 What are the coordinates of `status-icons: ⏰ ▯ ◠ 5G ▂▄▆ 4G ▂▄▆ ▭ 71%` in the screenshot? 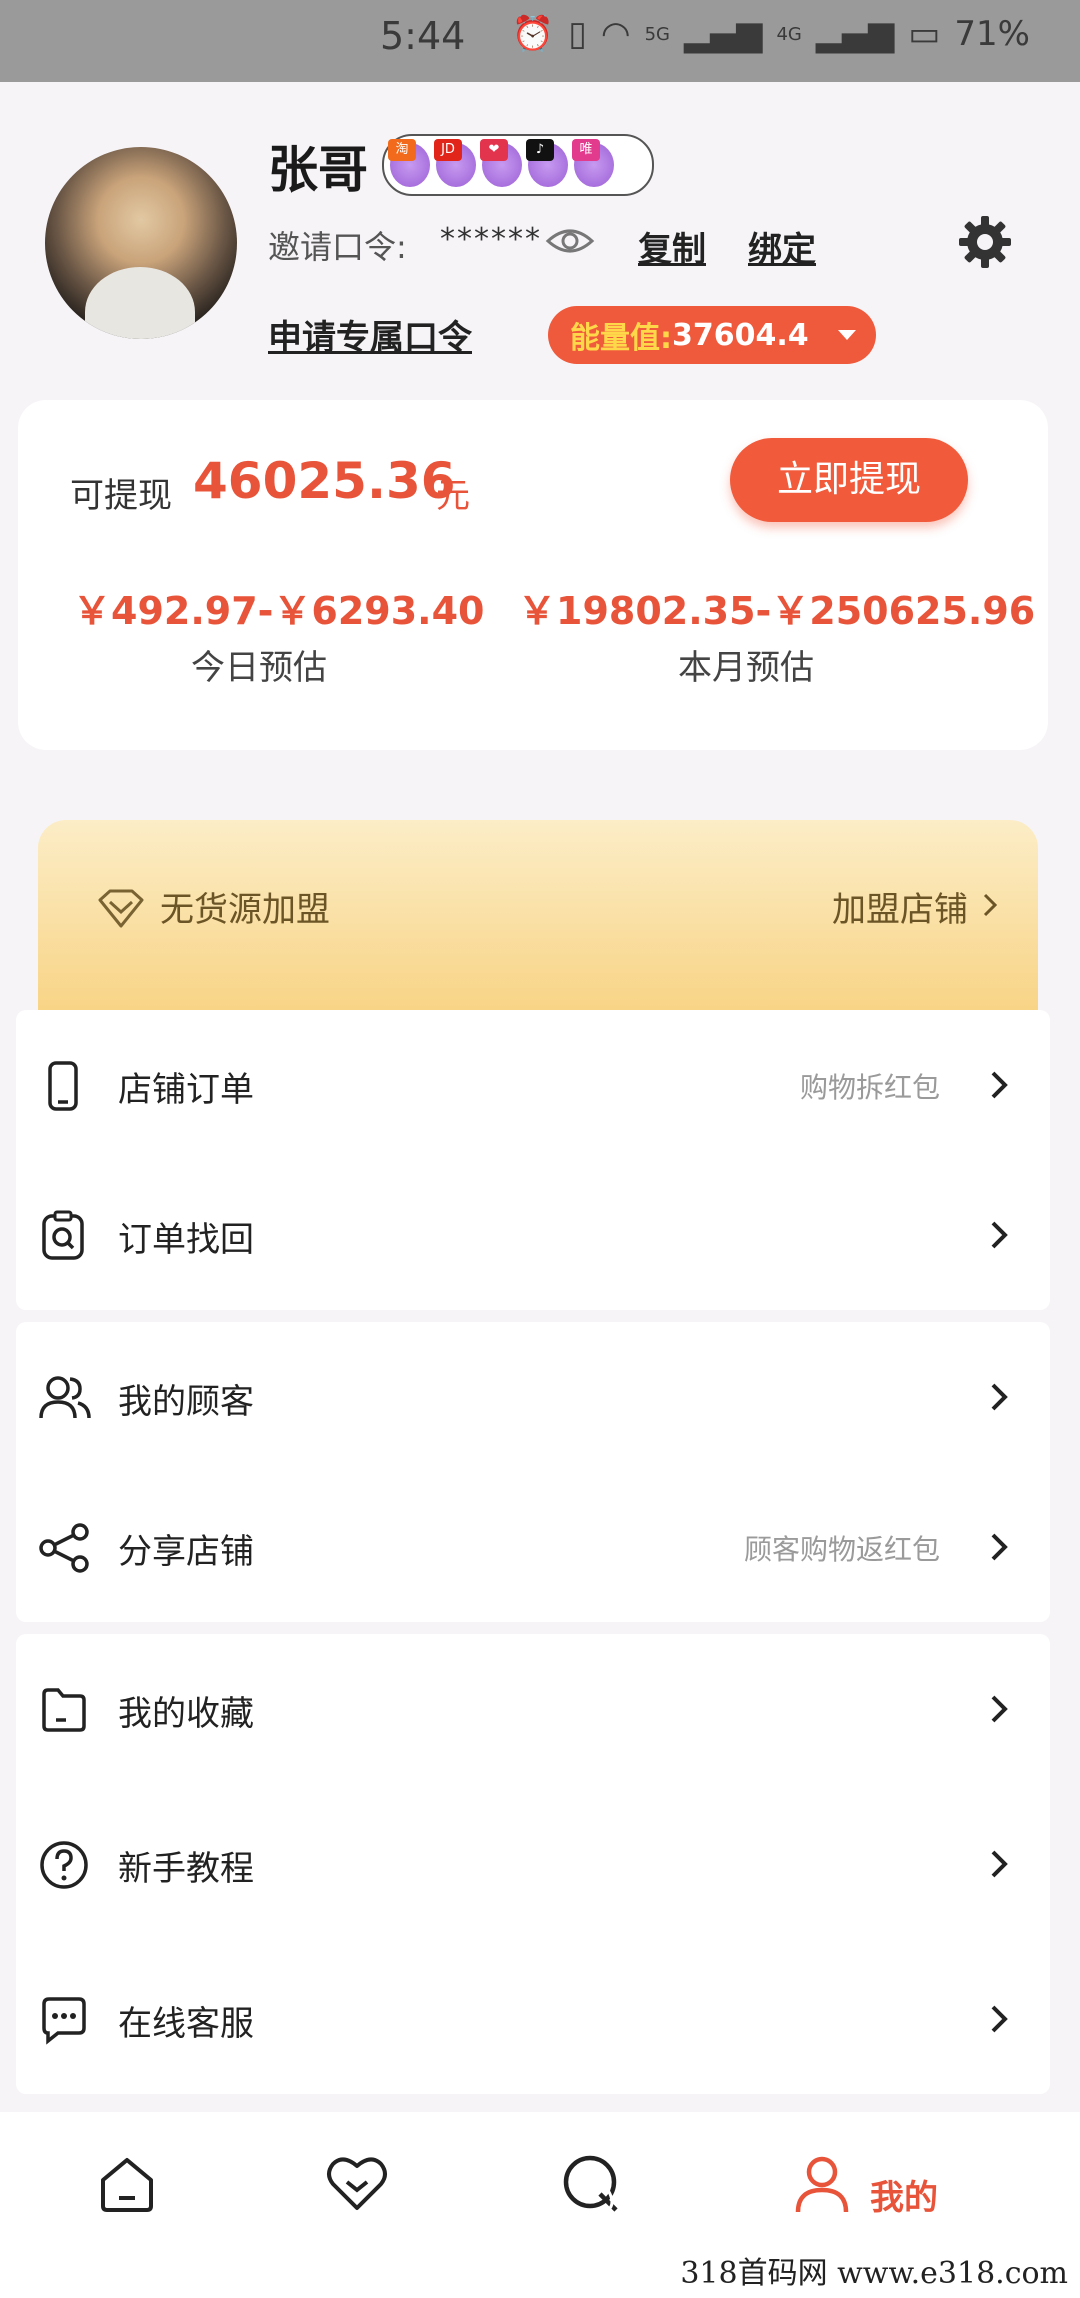 It's located at (771, 34).